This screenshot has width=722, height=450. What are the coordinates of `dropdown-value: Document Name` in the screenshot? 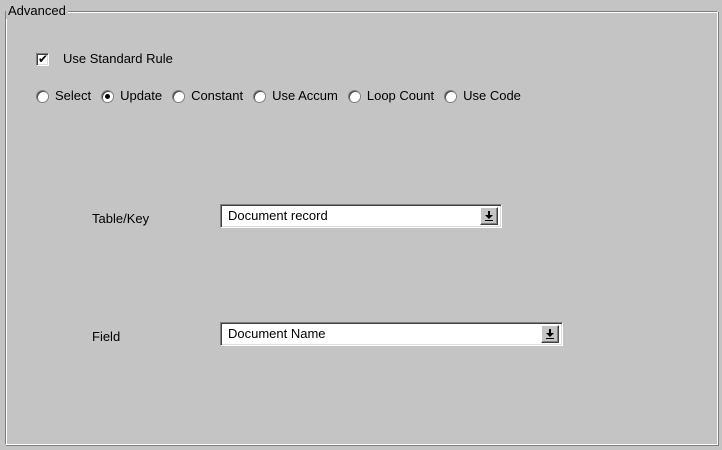 It's located at (277, 333).